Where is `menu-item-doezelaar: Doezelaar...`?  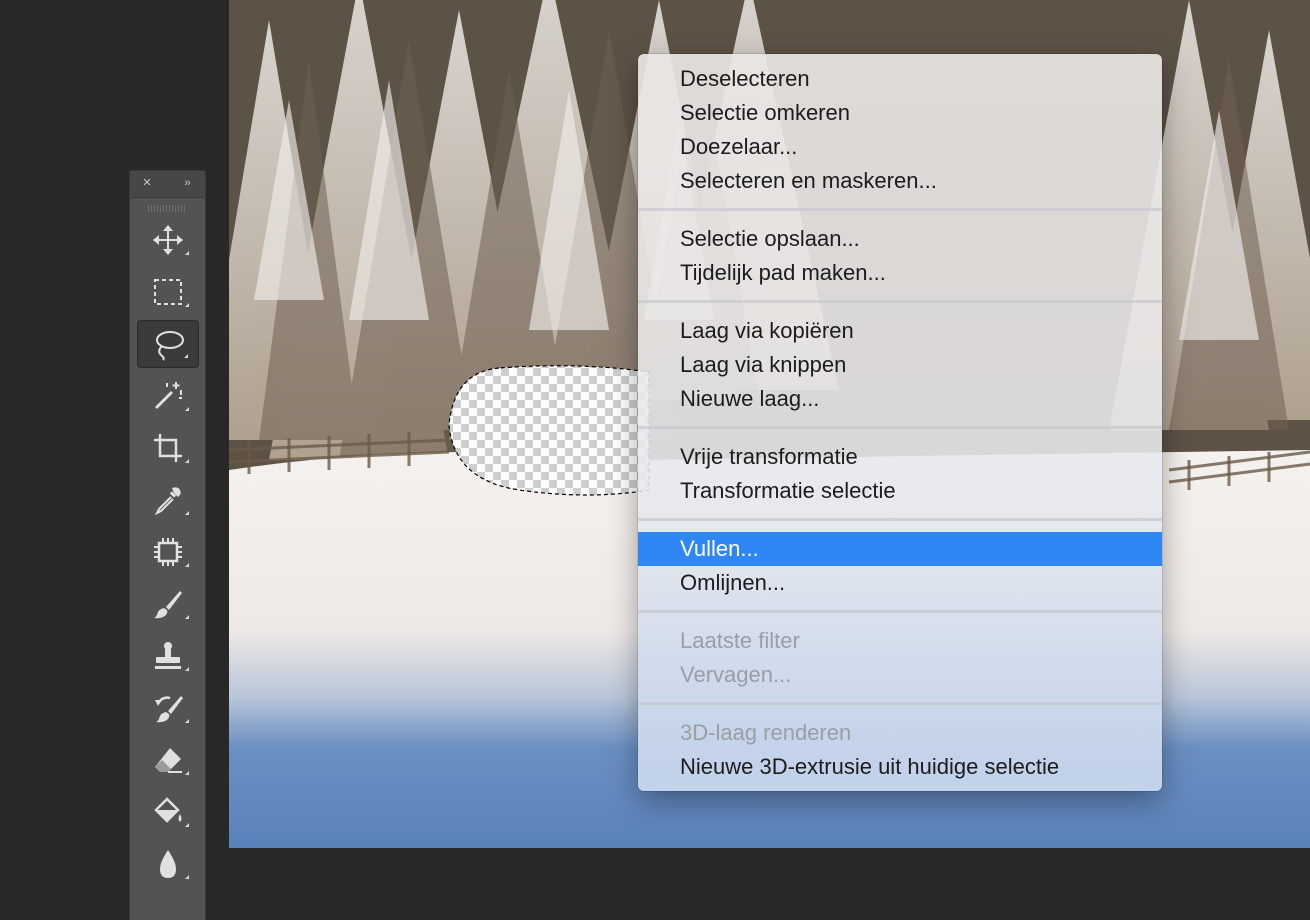 menu-item-doezelaar: Doezelaar... is located at coordinates (900, 147).